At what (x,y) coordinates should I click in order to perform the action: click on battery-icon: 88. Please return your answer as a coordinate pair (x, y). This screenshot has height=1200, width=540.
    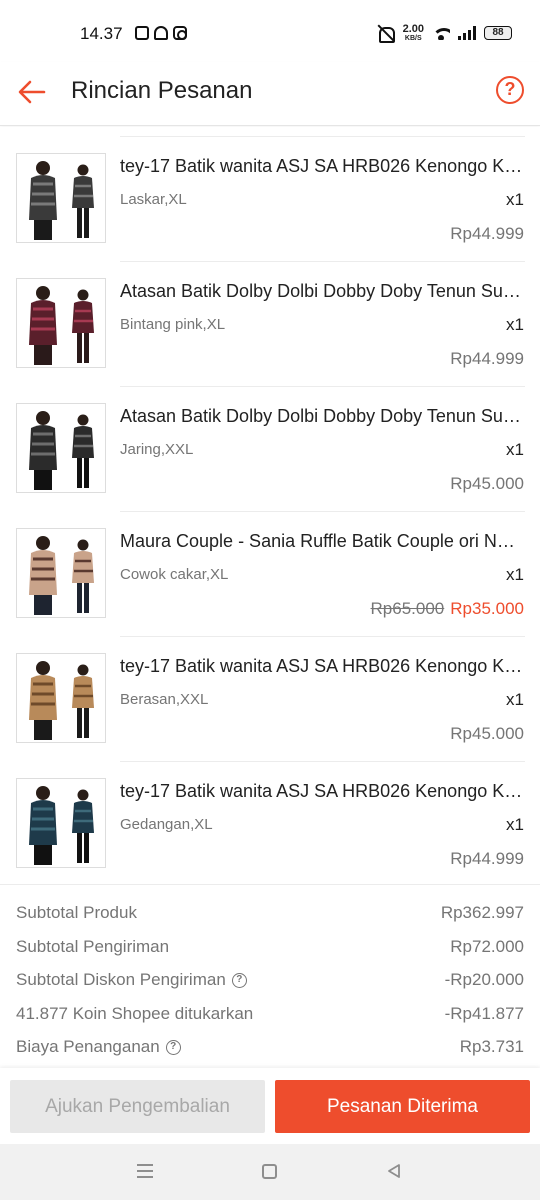
    Looking at the image, I should click on (498, 33).